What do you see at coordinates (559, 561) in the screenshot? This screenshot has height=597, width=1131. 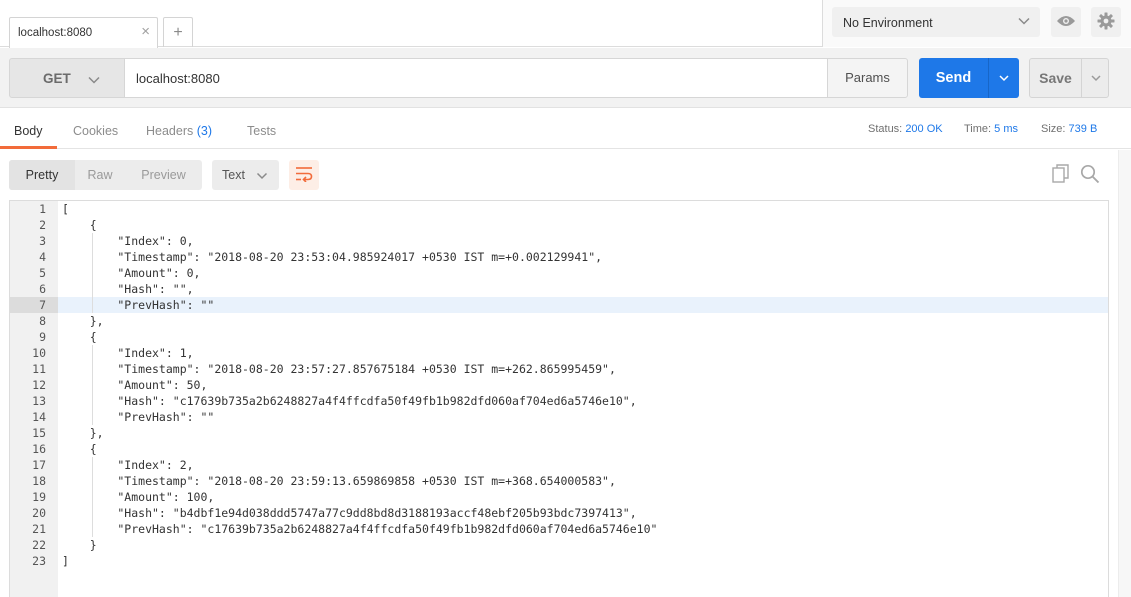 I see `code-line: 23]` at bounding box center [559, 561].